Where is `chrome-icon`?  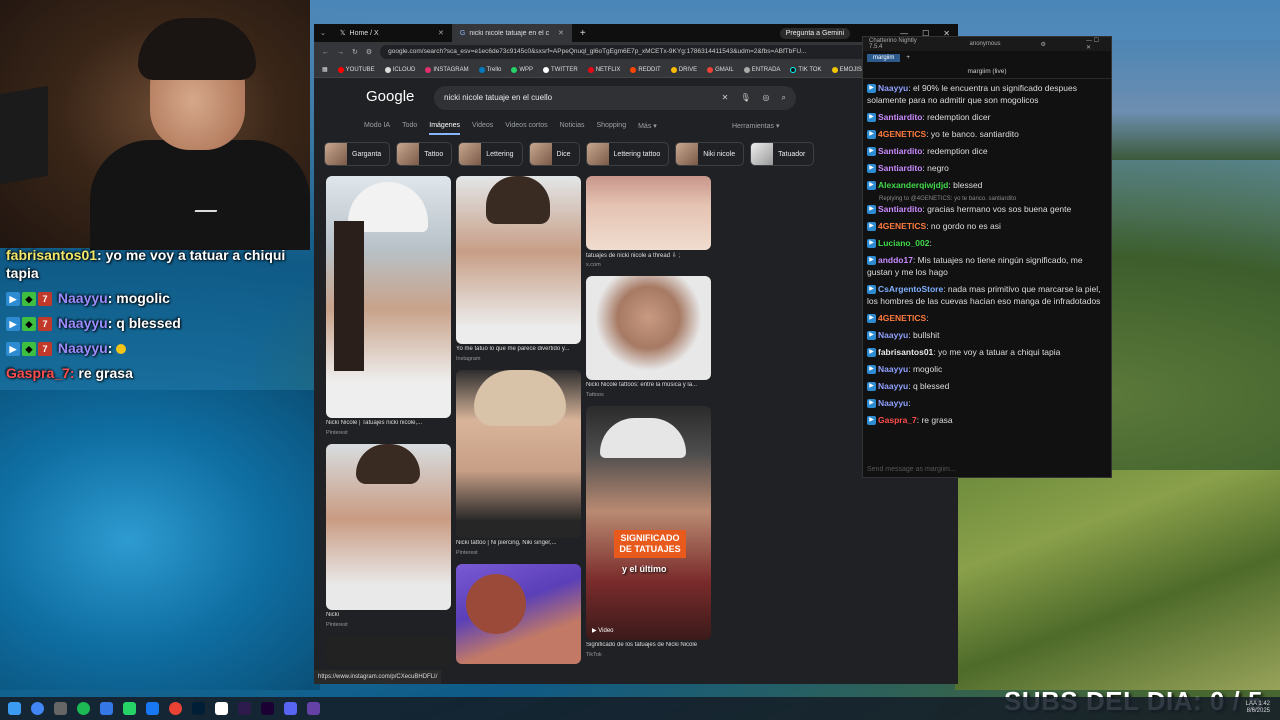 chrome-icon is located at coordinates (37, 708).